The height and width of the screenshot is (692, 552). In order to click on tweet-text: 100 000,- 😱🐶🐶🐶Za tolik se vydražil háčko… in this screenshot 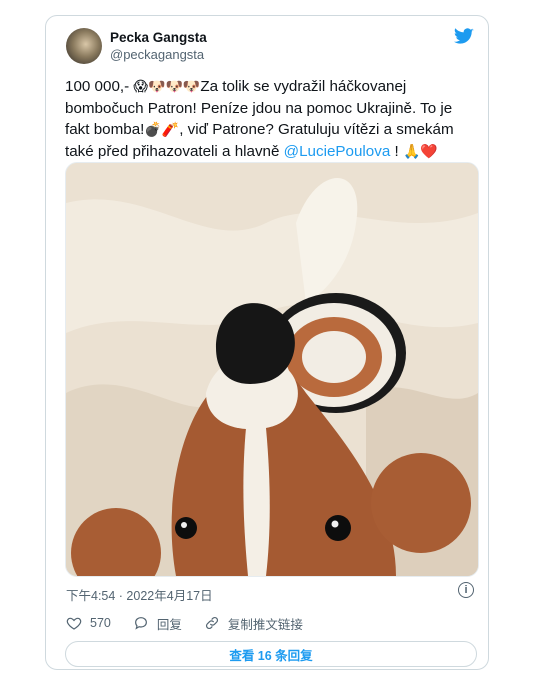, I will do `click(271, 119)`.